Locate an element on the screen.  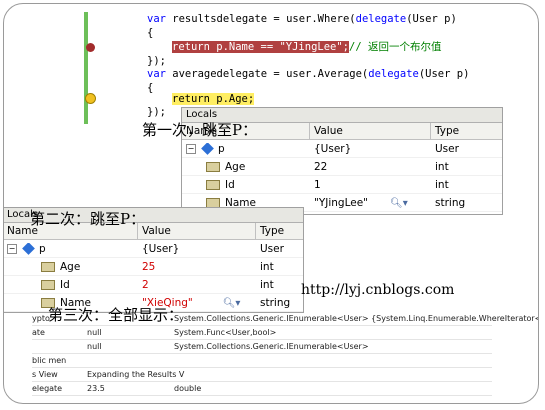
breakpoint-current-icon is located at coordinates (90, 98).